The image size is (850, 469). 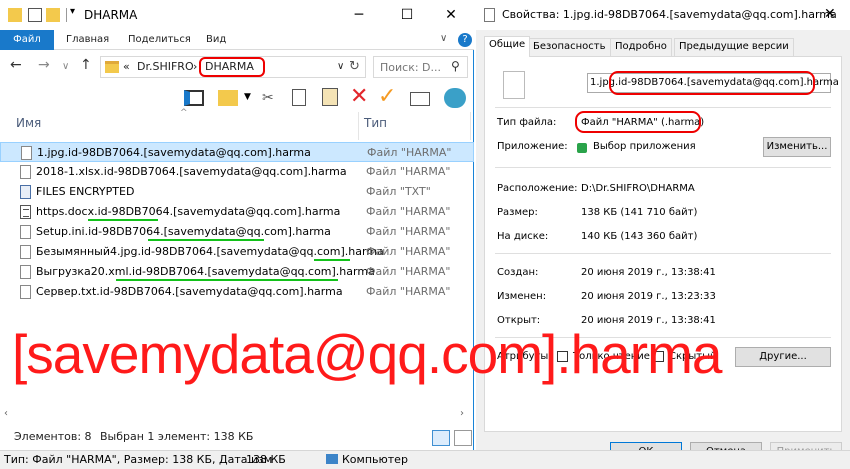 I want to click on folder-icon, so click(x=112, y=67).